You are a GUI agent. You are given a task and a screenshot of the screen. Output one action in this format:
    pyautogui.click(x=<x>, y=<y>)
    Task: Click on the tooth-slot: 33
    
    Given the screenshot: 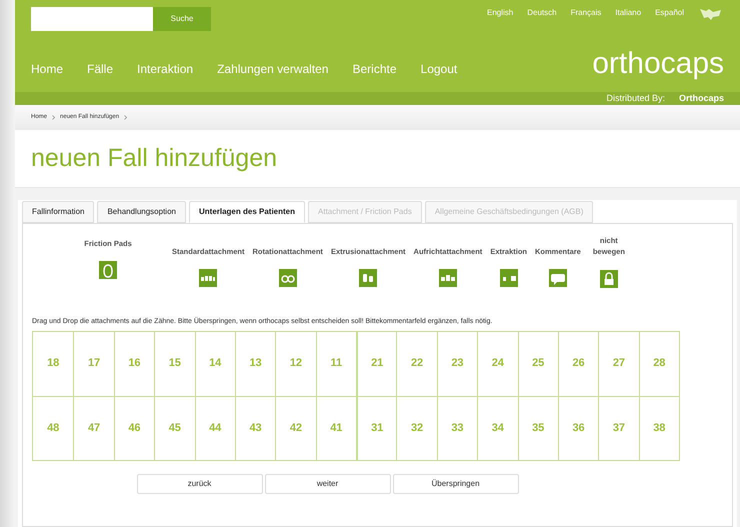 What is the action you would take?
    pyautogui.click(x=457, y=428)
    